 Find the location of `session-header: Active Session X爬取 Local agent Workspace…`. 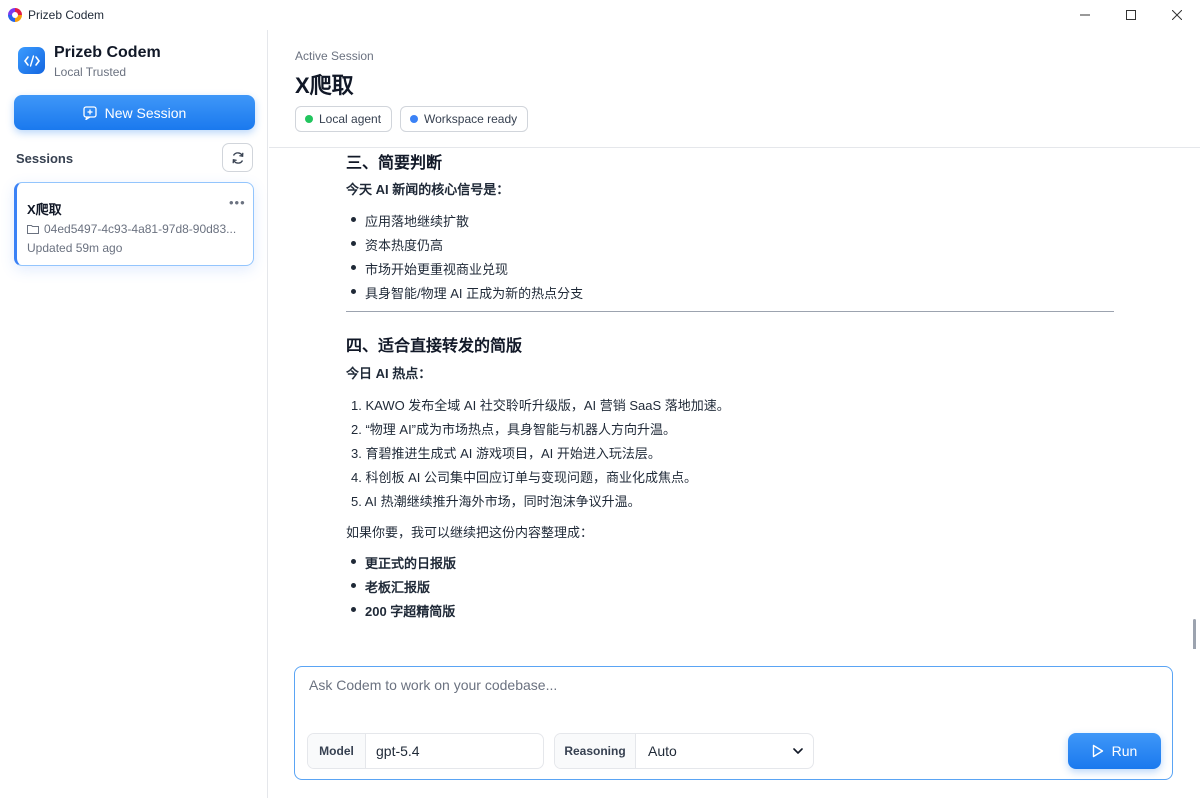

session-header: Active Session X爬取 Local agent Workspace… is located at coordinates (734, 89).